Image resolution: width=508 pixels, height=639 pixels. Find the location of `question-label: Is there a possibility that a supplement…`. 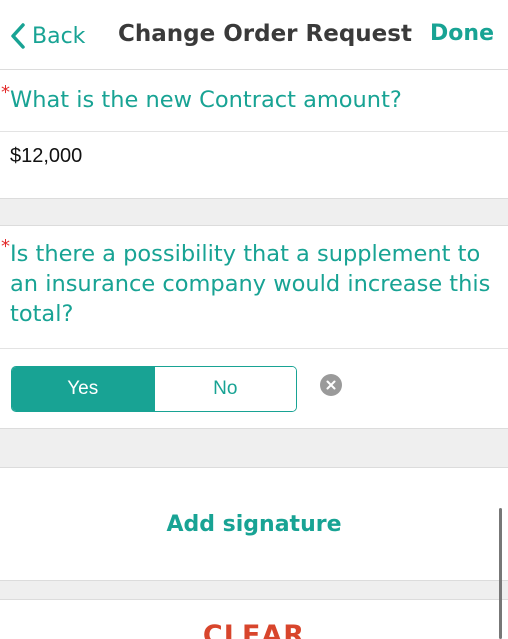

question-label: Is there a possibility that a supplement… is located at coordinates (250, 284).